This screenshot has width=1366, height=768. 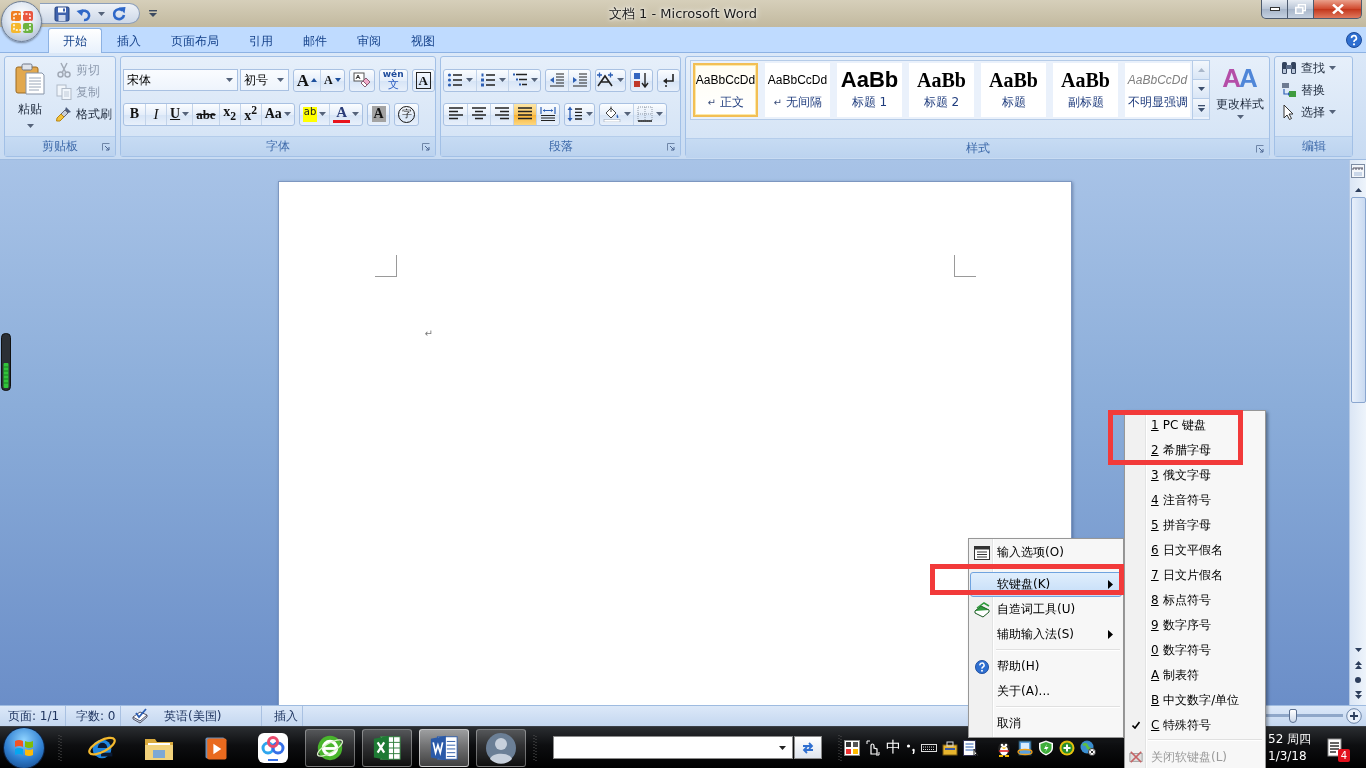 I want to click on ime-logo-icon, so click(x=852, y=747).